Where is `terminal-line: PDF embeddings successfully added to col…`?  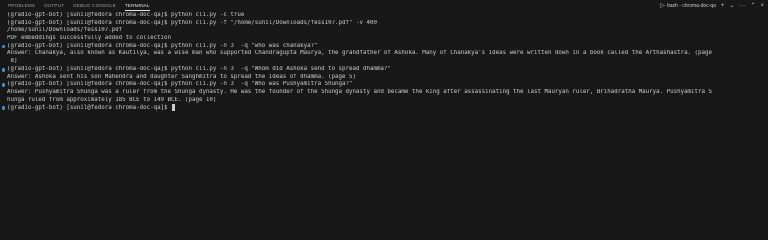
terminal-line: PDF embeddings successfully added to col… is located at coordinates (384, 39).